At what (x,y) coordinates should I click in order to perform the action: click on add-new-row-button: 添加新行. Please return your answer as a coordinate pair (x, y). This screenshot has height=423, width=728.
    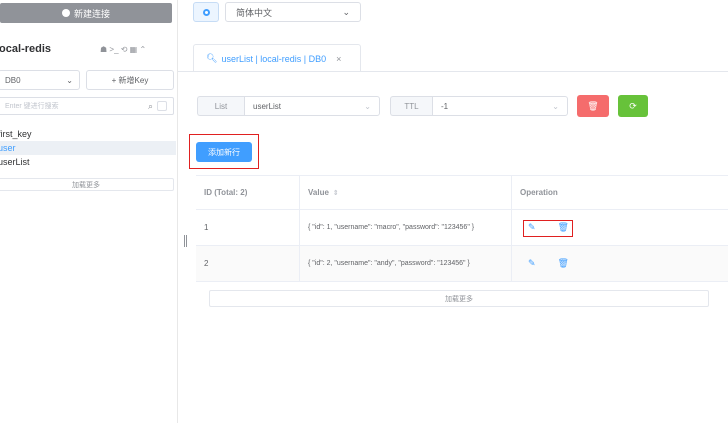
    Looking at the image, I should click on (224, 152).